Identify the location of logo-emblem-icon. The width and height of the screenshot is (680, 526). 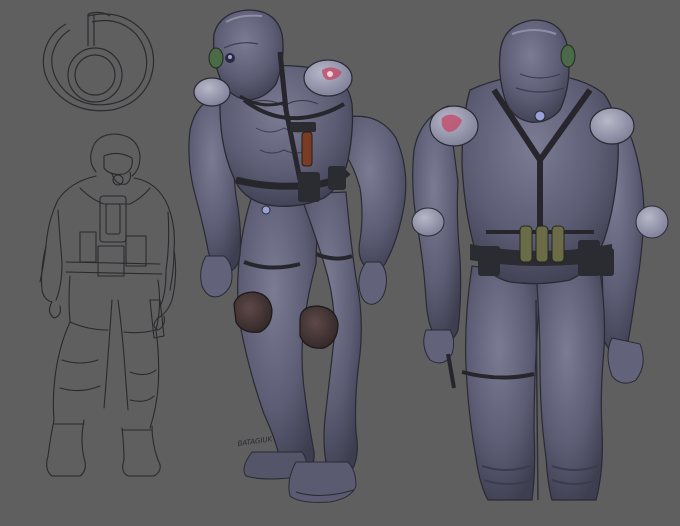
(98, 61).